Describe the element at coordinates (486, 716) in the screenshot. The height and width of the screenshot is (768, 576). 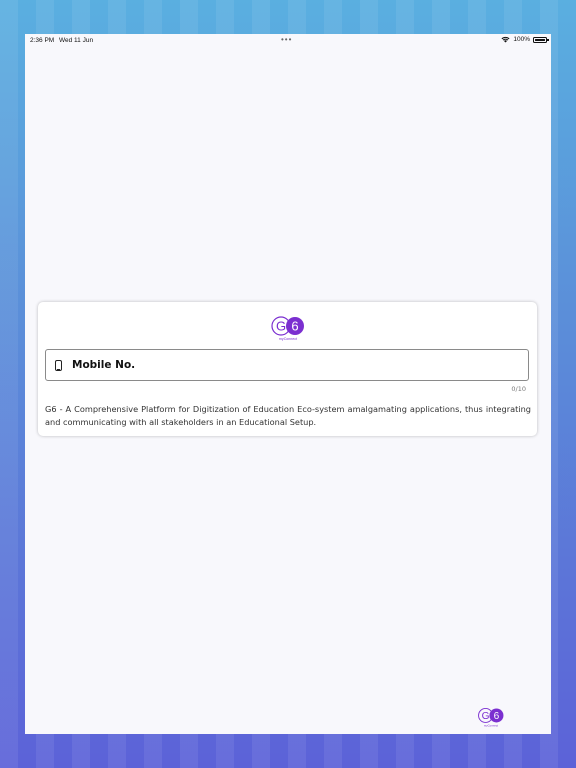
I see `footer-logo-letter: G` at that location.